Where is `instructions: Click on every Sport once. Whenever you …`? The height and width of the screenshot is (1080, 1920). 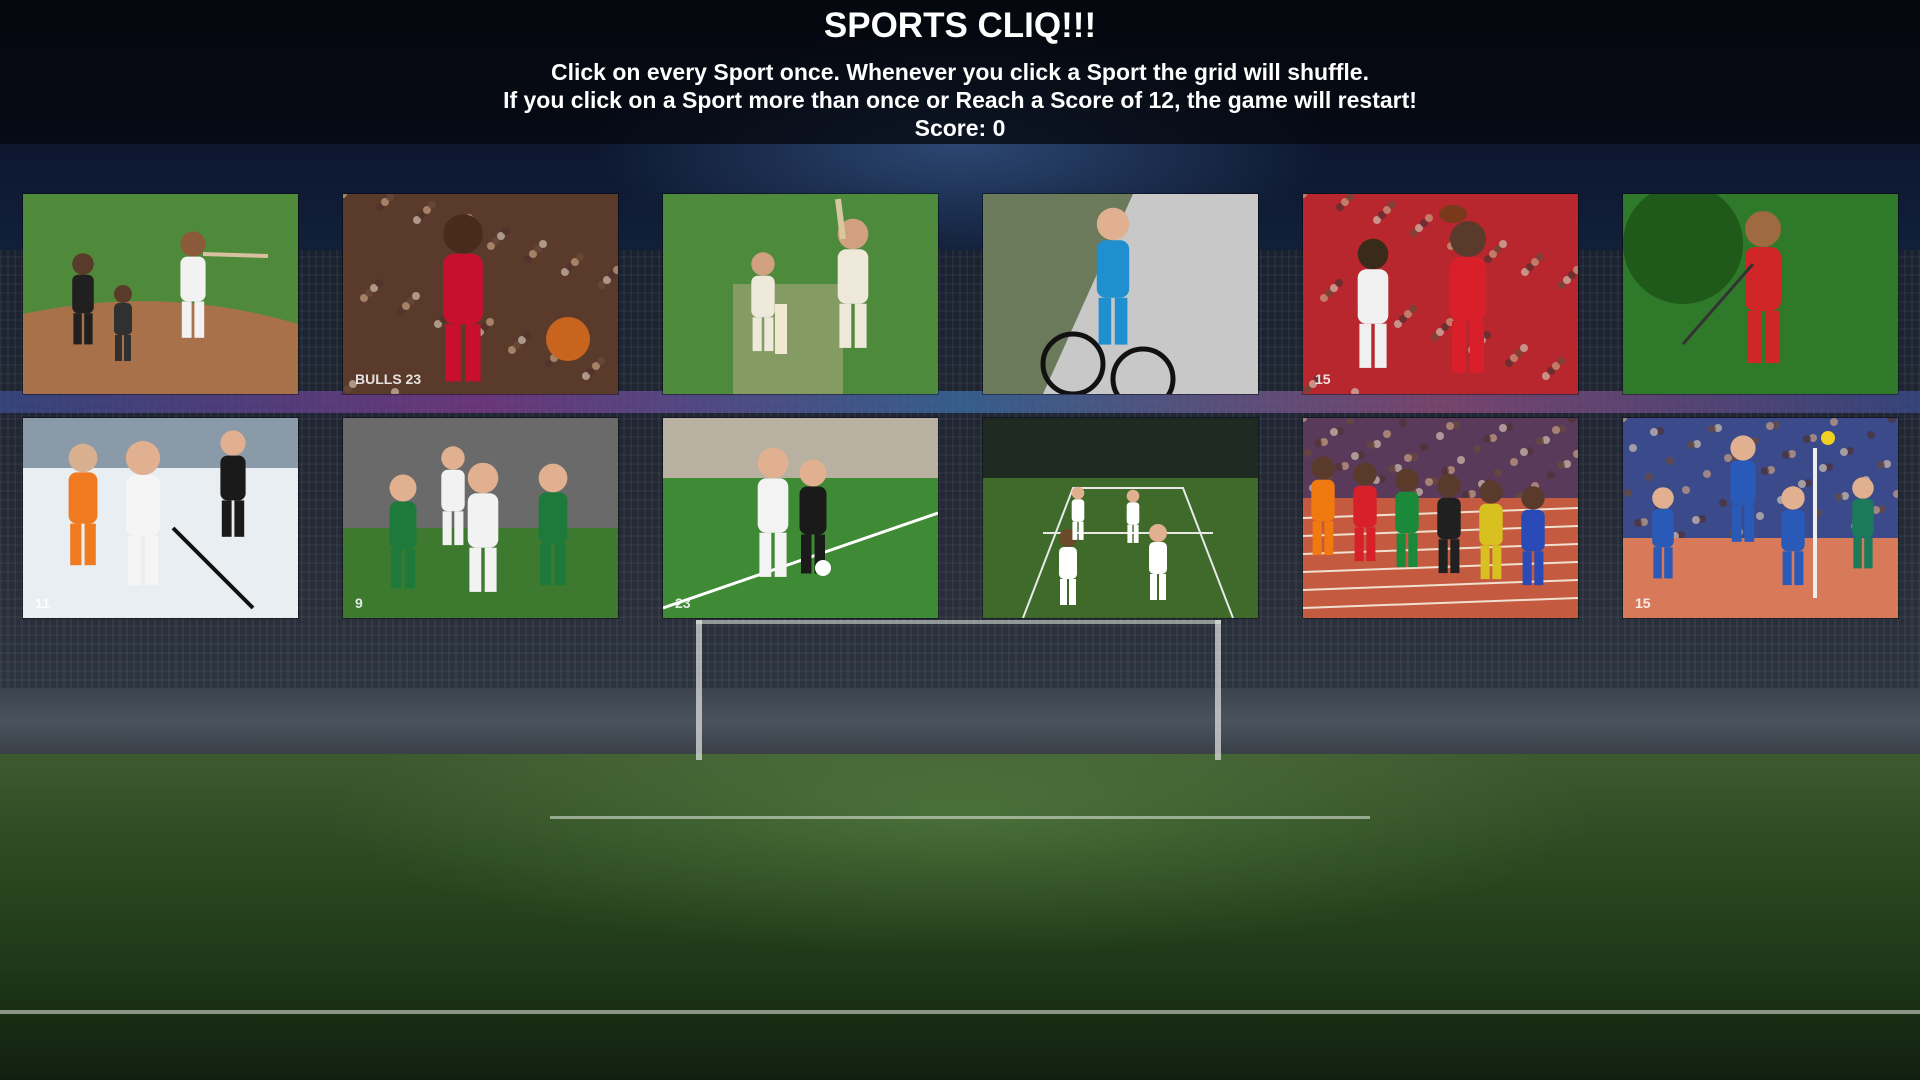
instructions: Click on every Sport once. Whenever you … is located at coordinates (960, 86).